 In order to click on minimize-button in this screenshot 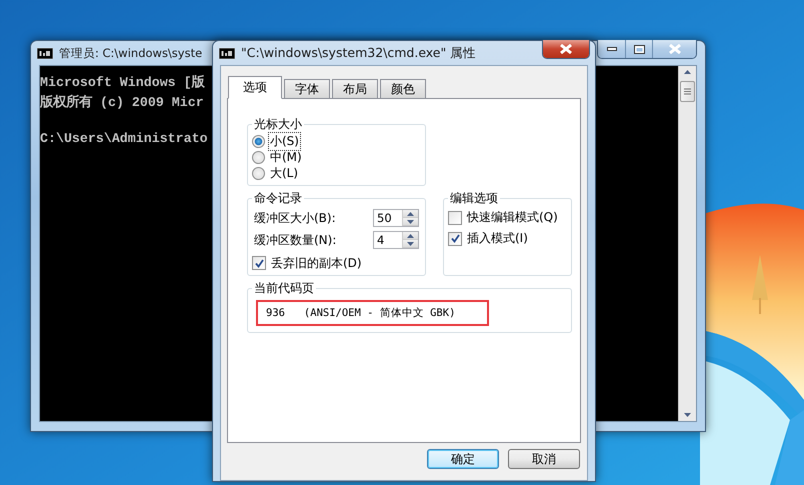, I will do `click(611, 49)`.